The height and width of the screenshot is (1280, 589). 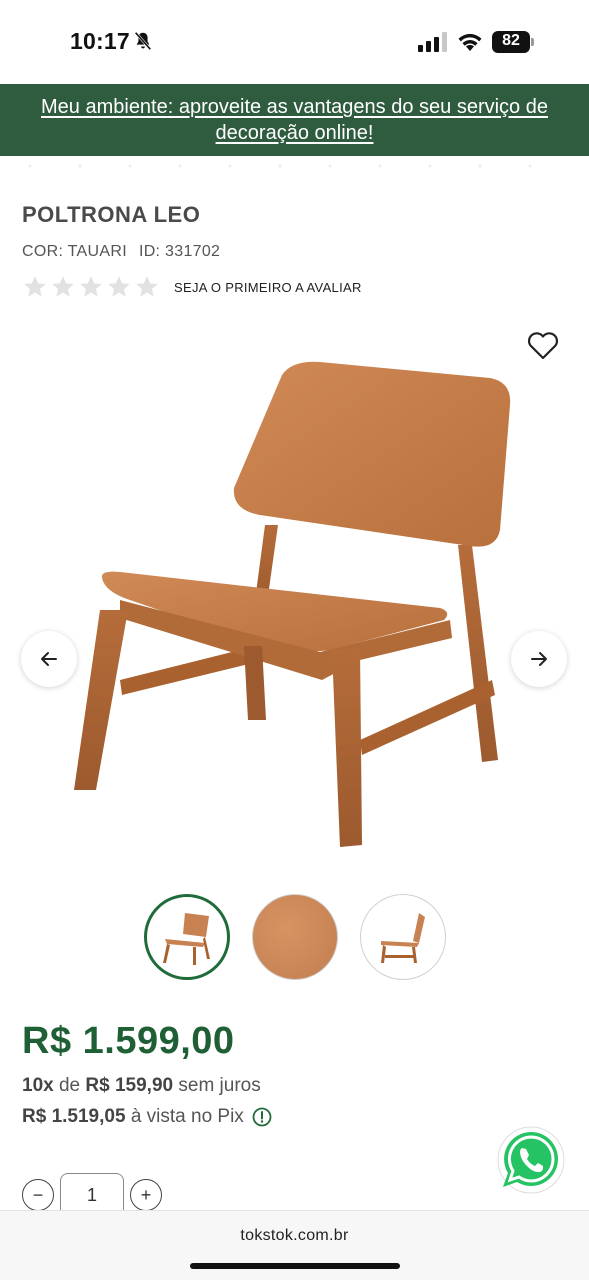 I want to click on product-title: POLTRONA LEO, so click(x=111, y=214).